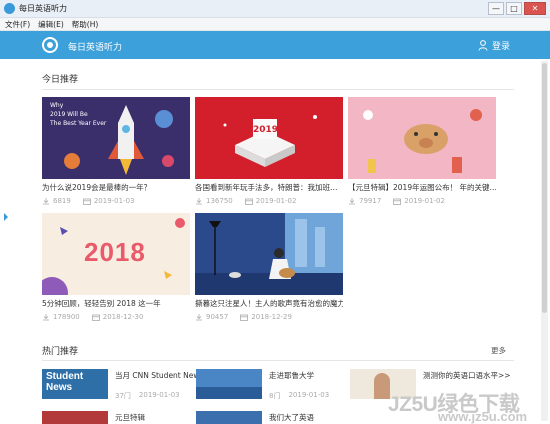 This screenshot has width=550, height=424. What do you see at coordinates (217, 317) in the screenshot?
I see `listen-count: 90457` at bounding box center [217, 317].